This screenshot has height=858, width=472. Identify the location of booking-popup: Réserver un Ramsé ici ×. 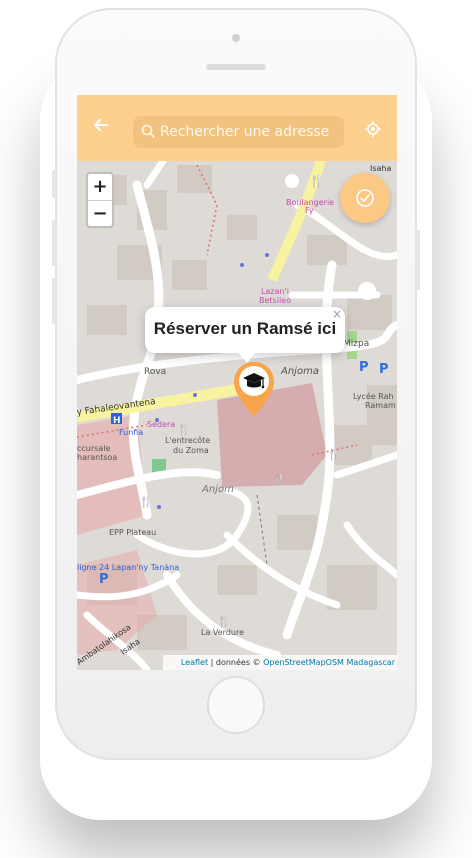
(245, 330).